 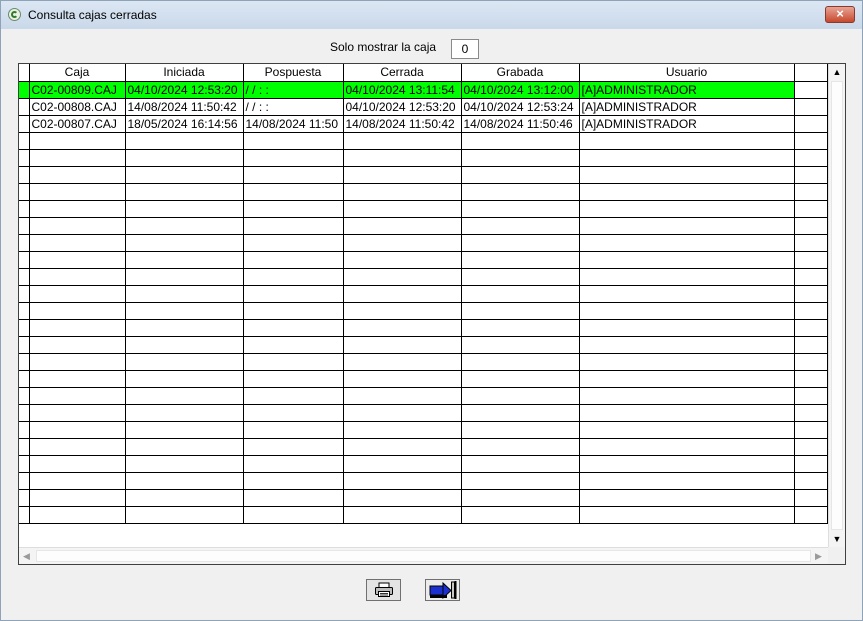 I want to click on column-header-iniciada: Iniciada, so click(x=184, y=73).